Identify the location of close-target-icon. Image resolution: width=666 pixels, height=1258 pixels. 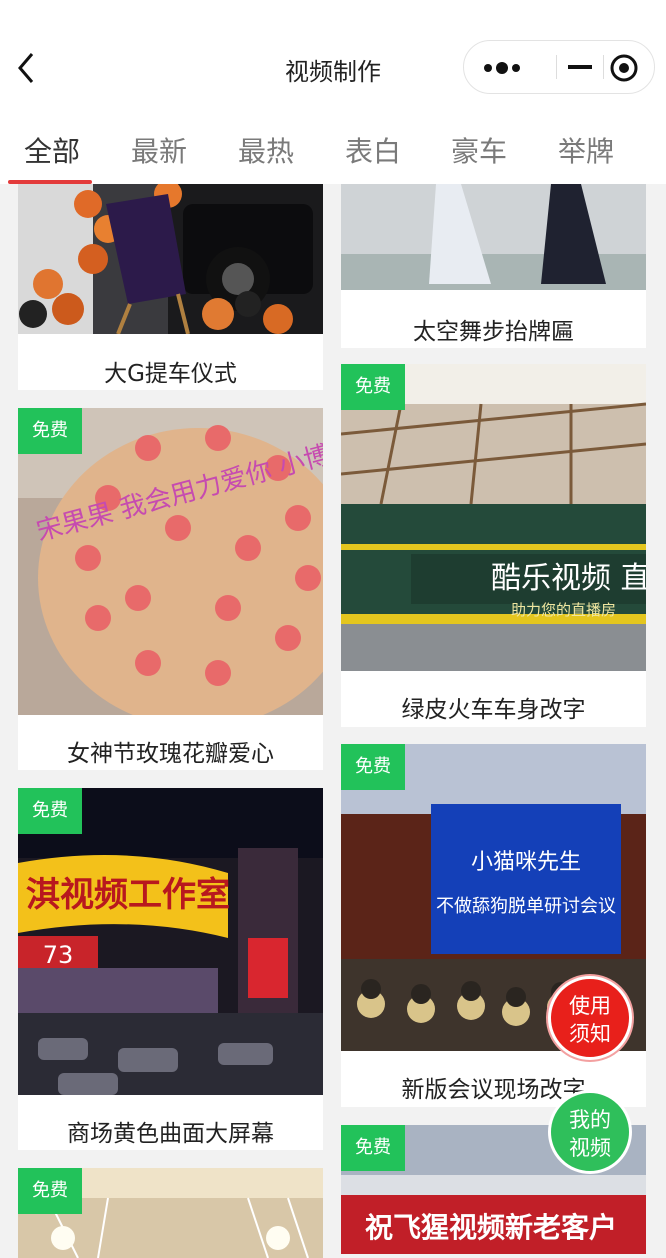
(629, 67).